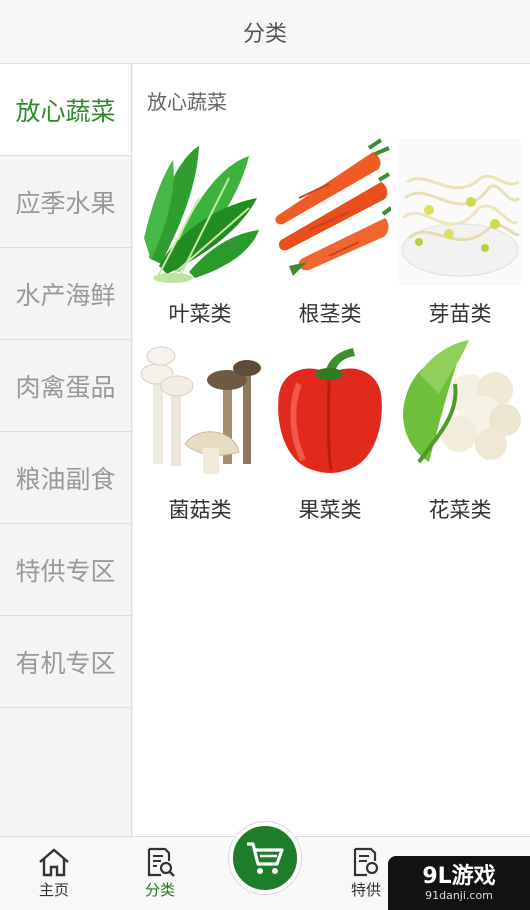 Image resolution: width=530 pixels, height=910 pixels. Describe the element at coordinates (200, 314) in the screenshot. I see `category-label: 叶菜类` at that location.